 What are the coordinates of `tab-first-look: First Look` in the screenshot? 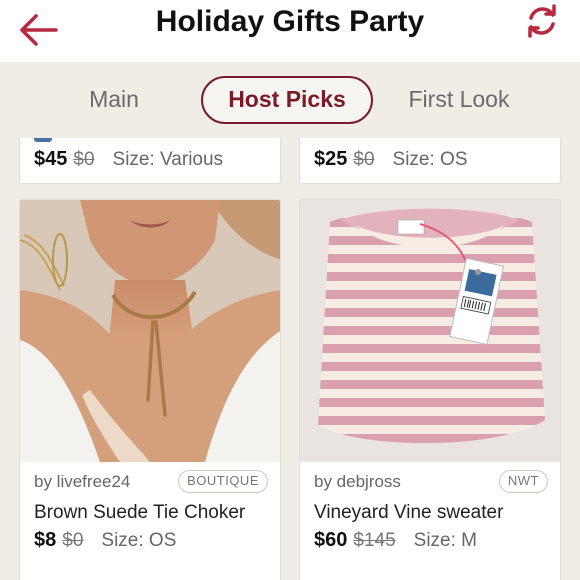 It's located at (459, 100).